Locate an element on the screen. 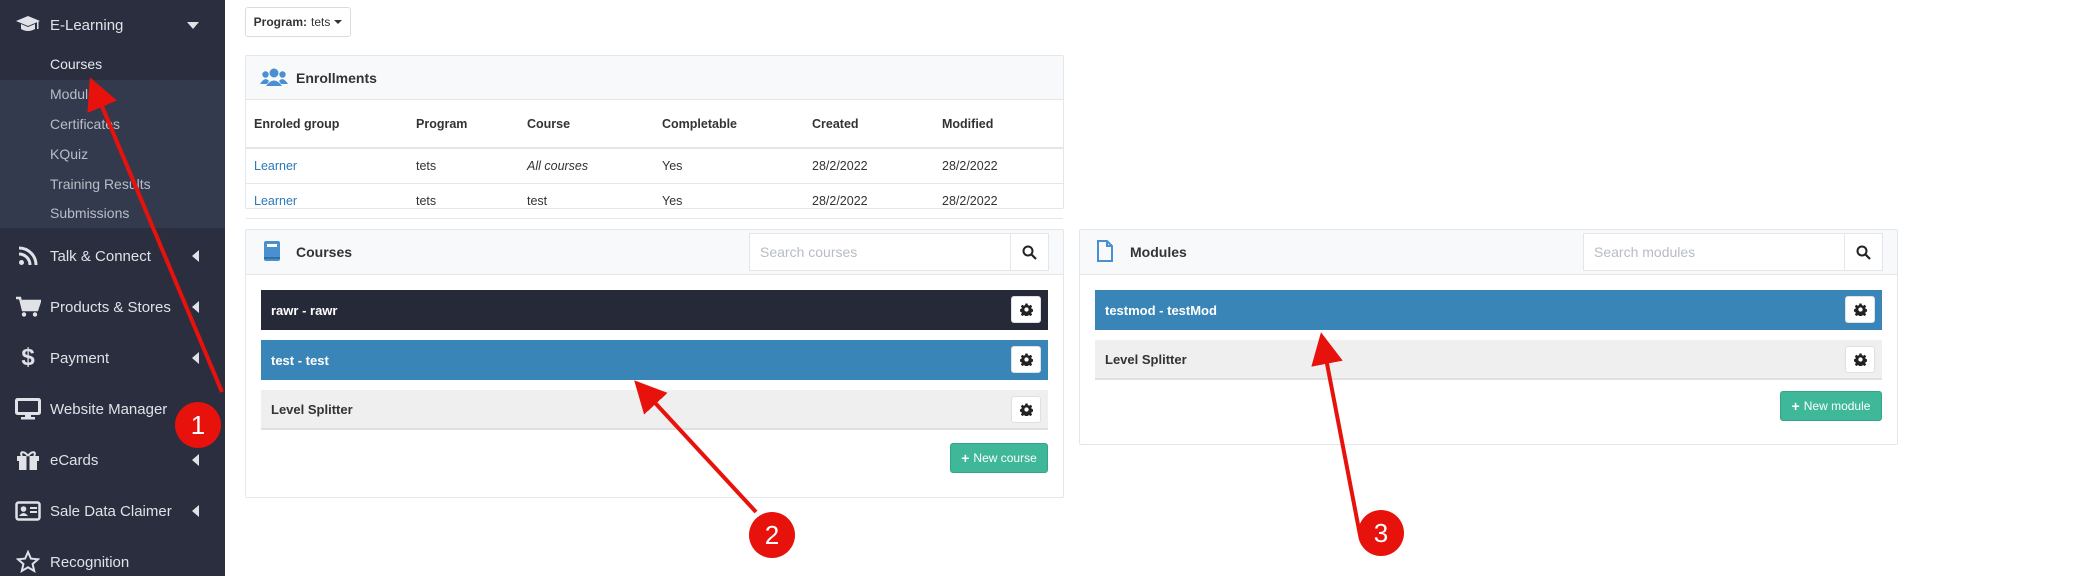 The width and height of the screenshot is (2093, 587). column-header: Enroled group is located at coordinates (327, 124).